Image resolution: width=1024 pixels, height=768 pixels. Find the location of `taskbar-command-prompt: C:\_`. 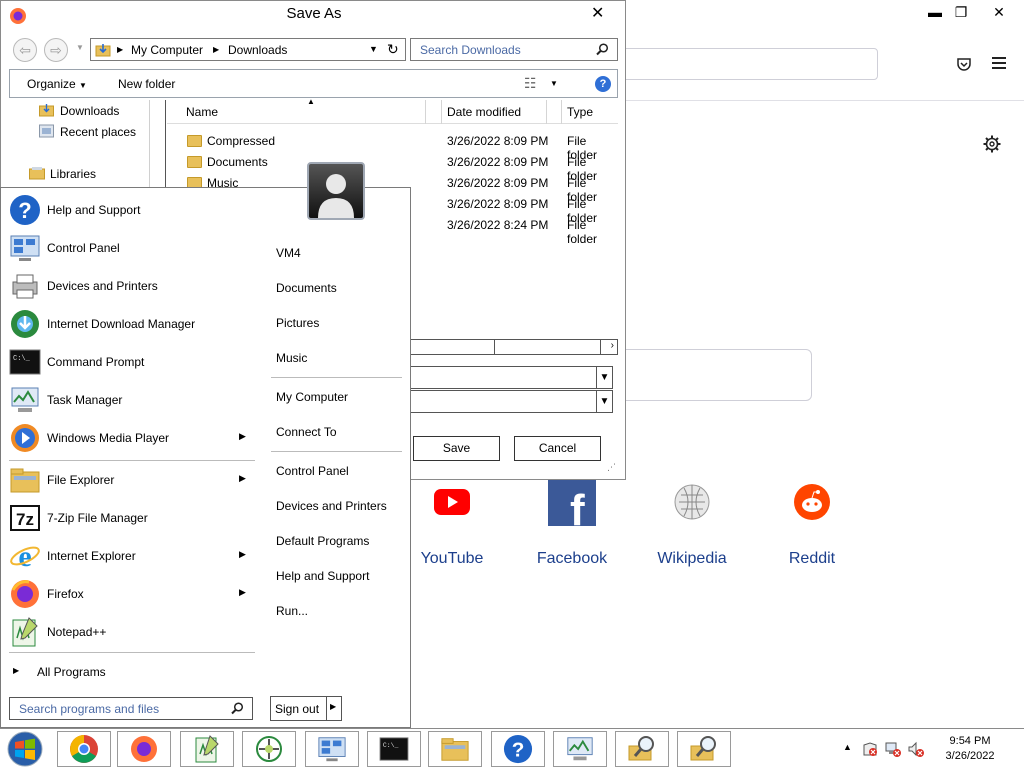

taskbar-command-prompt: C:\_ is located at coordinates (394, 749).